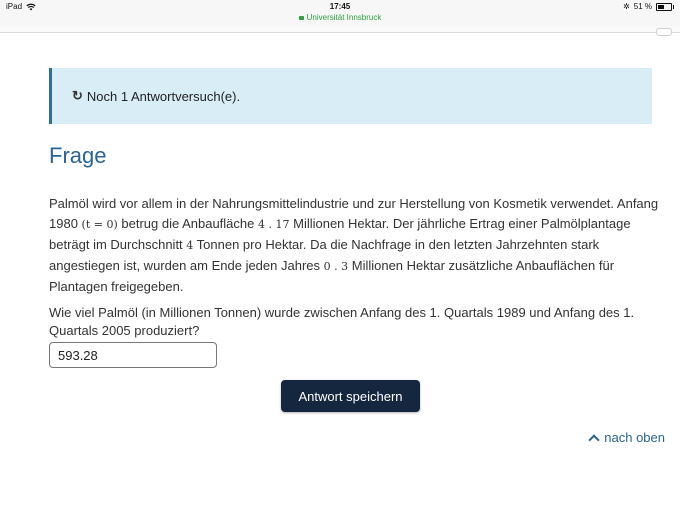 This screenshot has width=680, height=510. Describe the element at coordinates (344, 17) in the screenshot. I see `url-text: Universität Innsbruck` at that location.